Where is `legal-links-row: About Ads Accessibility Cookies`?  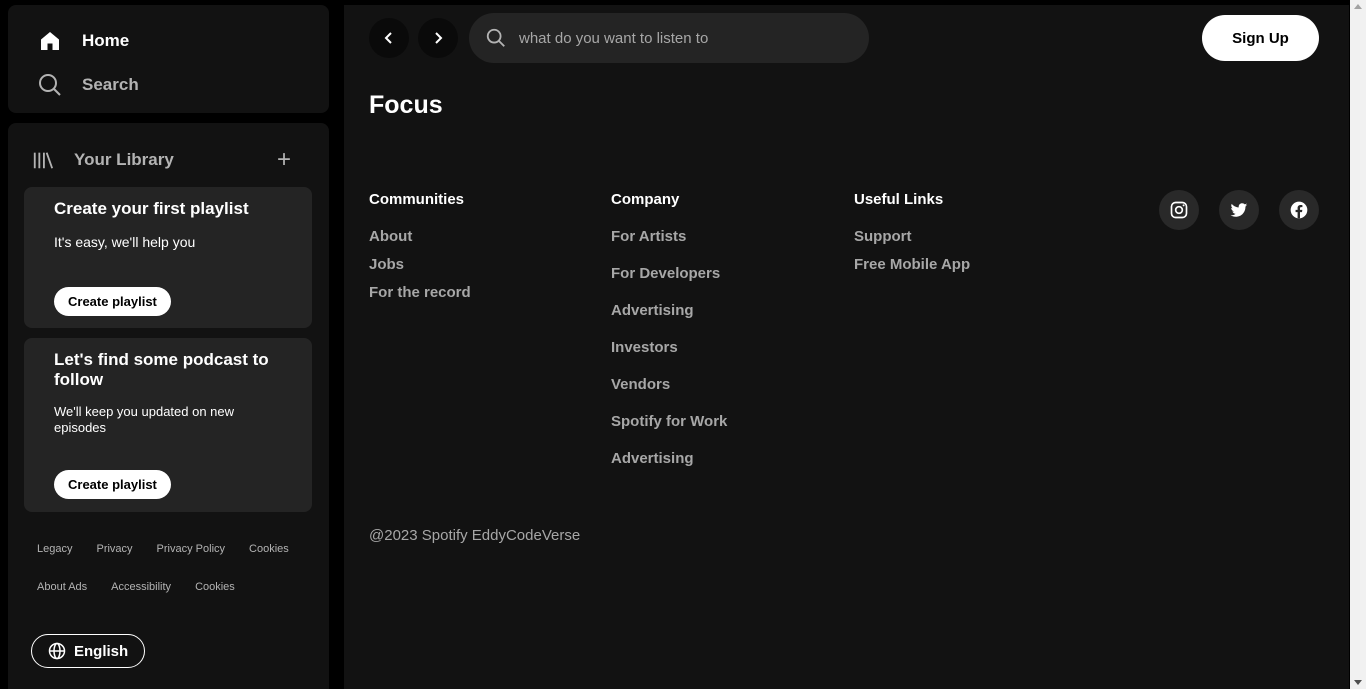 legal-links-row: About Ads Accessibility Cookies is located at coordinates (148, 587).